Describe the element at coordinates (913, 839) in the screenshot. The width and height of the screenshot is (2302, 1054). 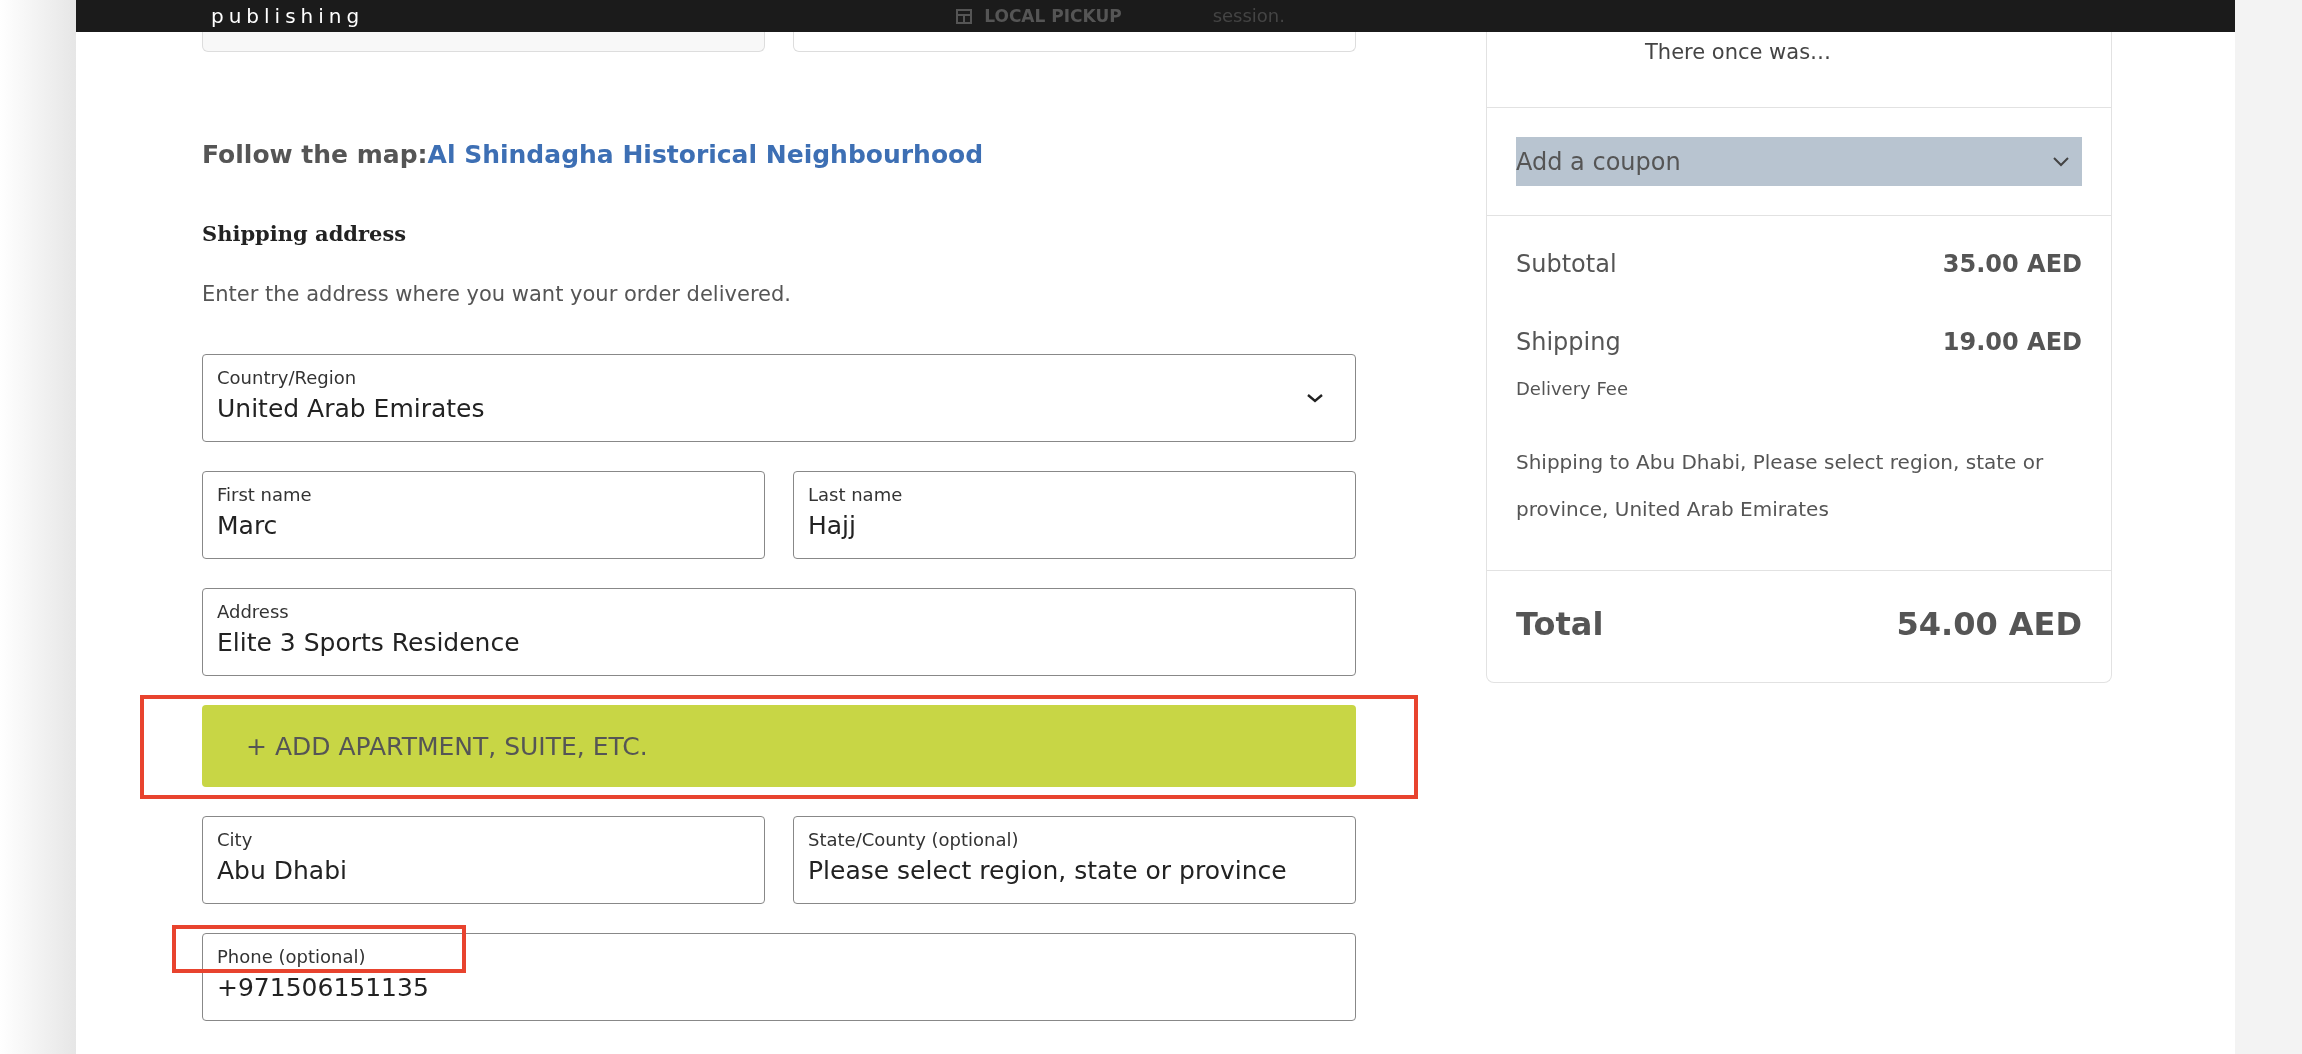
I see `field-label: State/County (optional)` at that location.